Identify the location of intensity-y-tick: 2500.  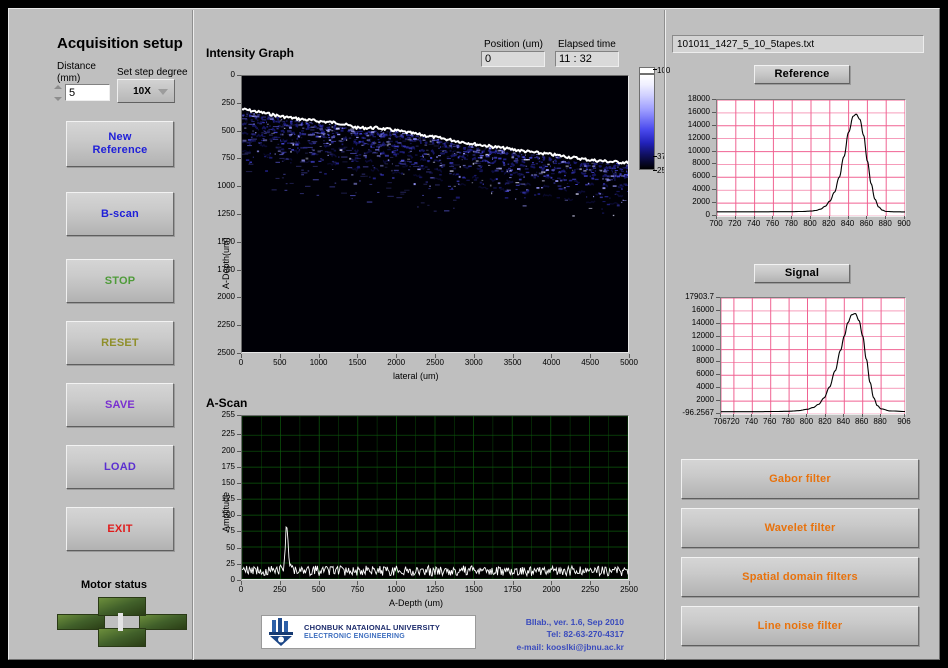
(226, 352).